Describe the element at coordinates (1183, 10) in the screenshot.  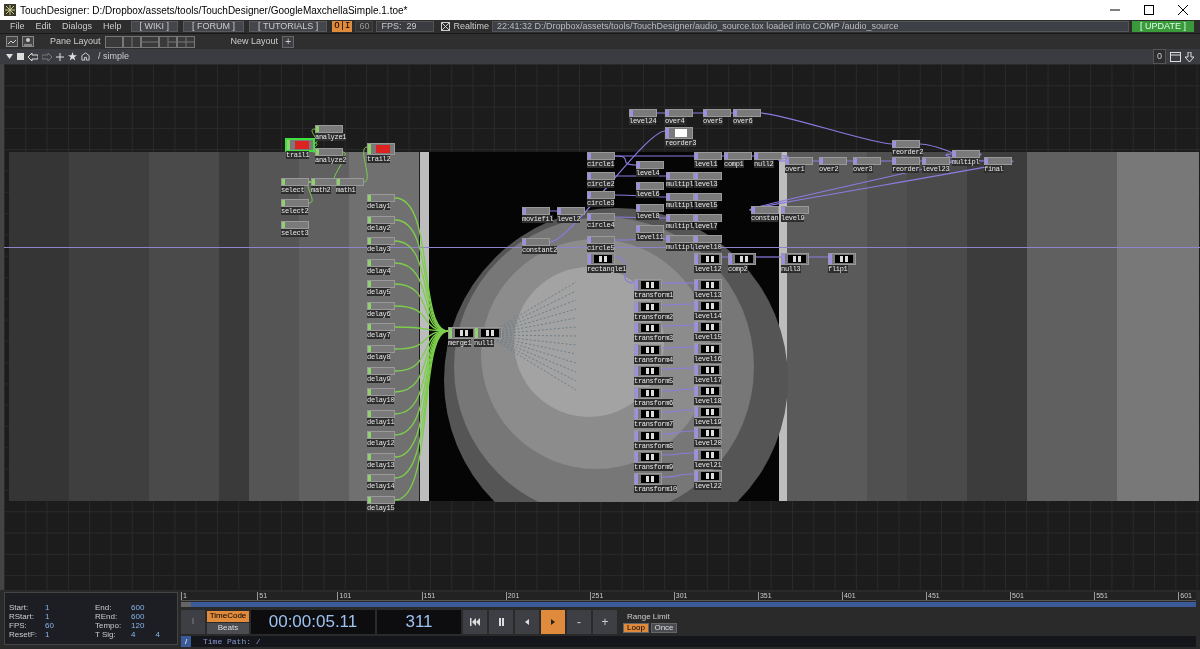
I see `close-icon` at that location.